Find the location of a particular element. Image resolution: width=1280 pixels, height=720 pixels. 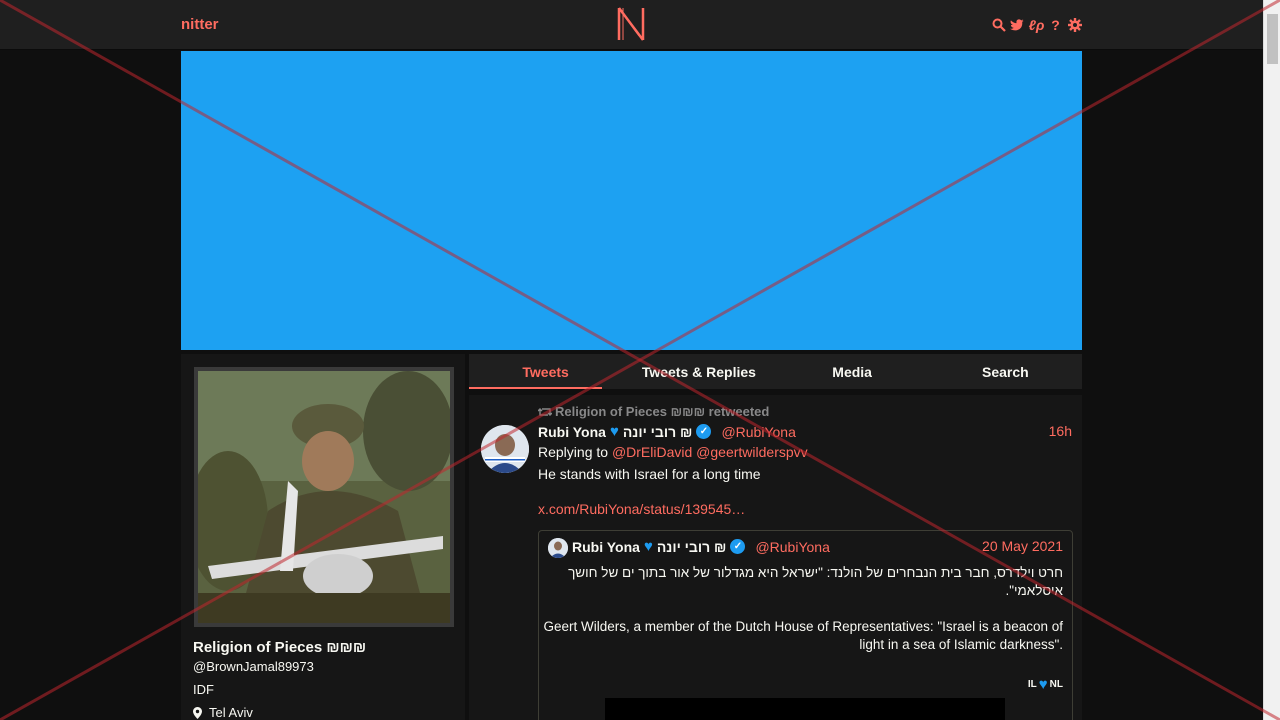

profile-name: Religion of Pieces ₪₪₪ is located at coordinates (279, 647).